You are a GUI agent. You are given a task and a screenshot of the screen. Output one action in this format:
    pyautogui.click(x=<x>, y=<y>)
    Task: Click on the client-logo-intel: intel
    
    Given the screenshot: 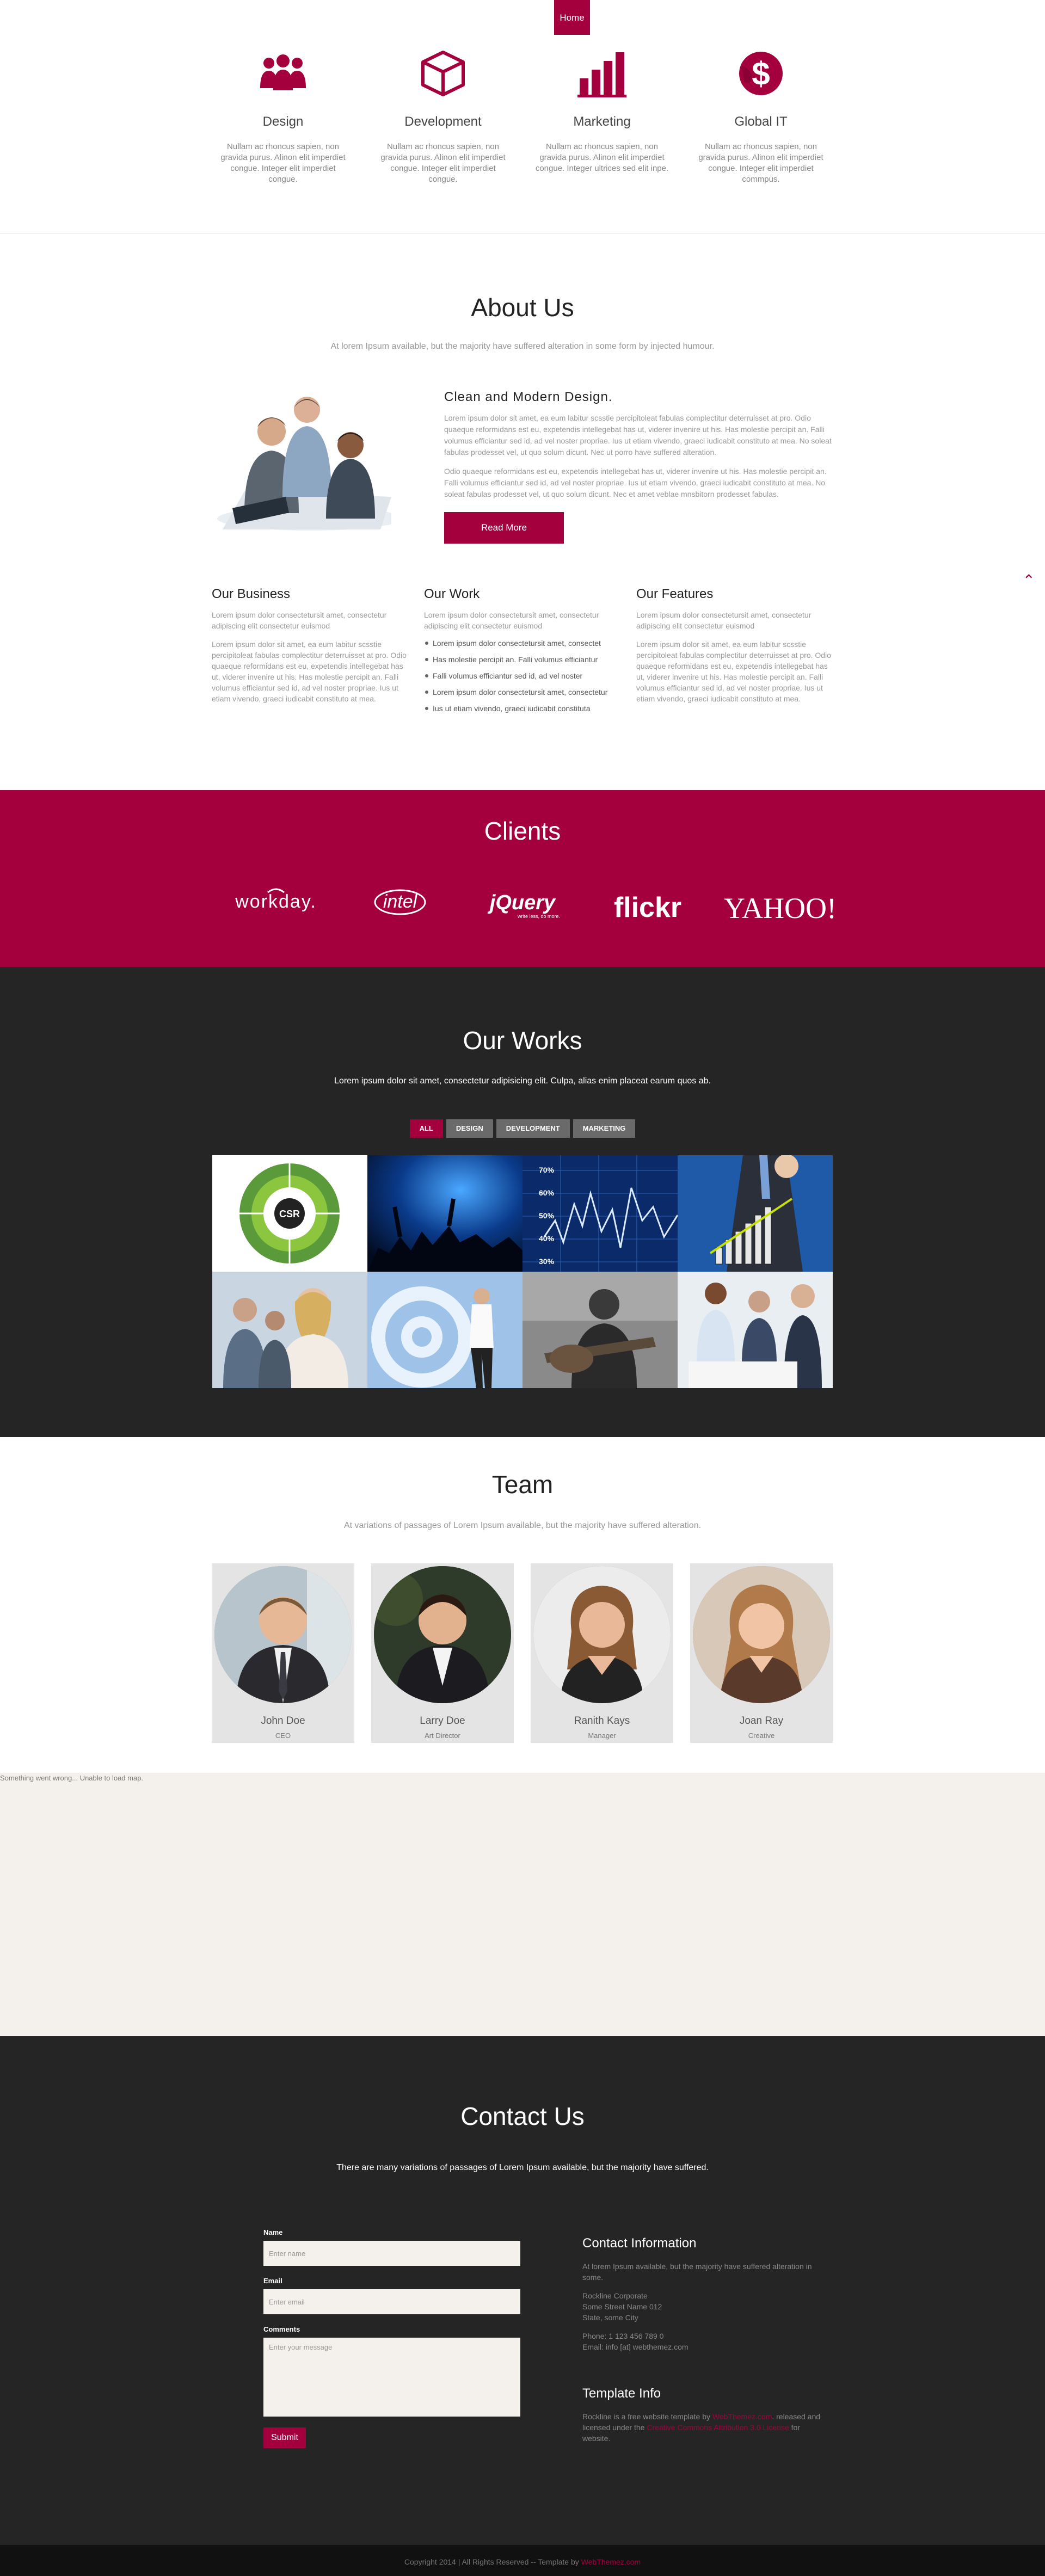 What is the action you would take?
    pyautogui.click(x=400, y=902)
    